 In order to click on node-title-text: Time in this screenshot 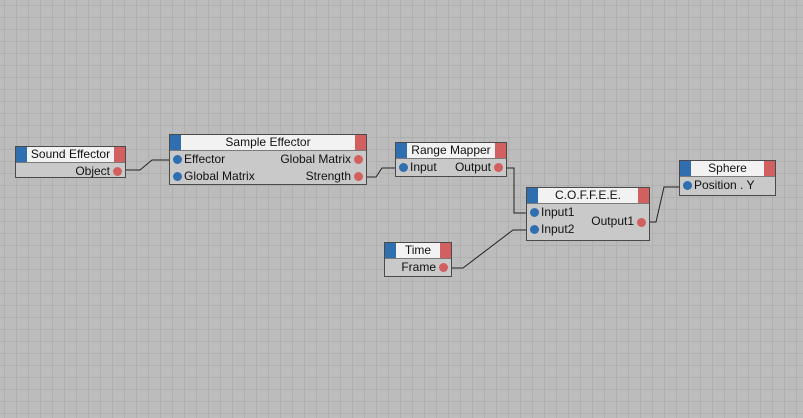, I will do `click(418, 250)`.